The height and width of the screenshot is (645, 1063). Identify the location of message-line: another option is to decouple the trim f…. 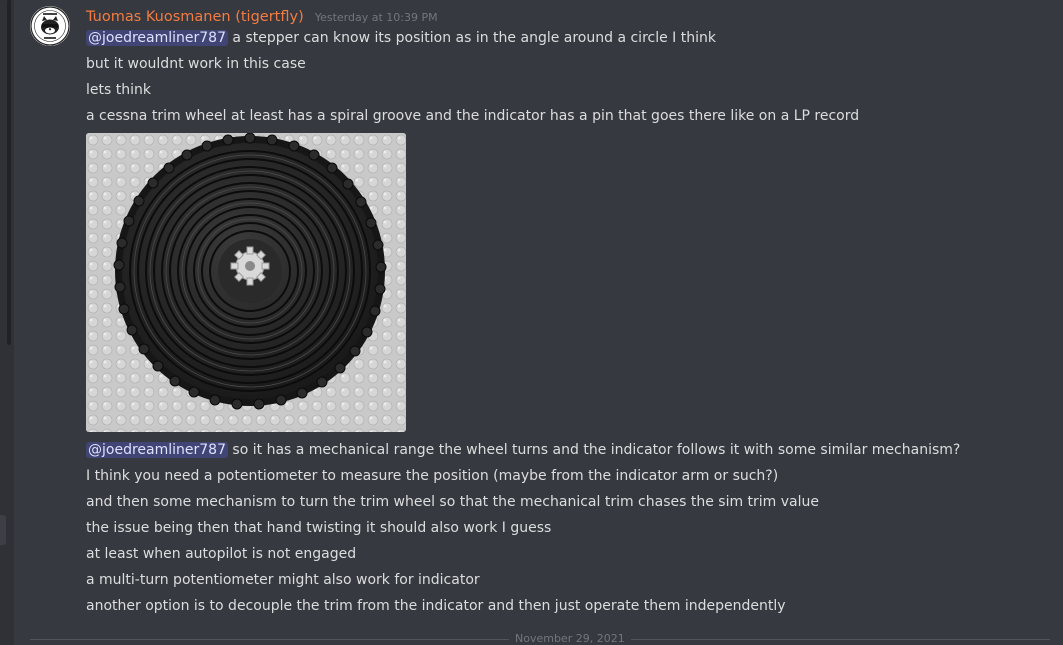
(436, 606).